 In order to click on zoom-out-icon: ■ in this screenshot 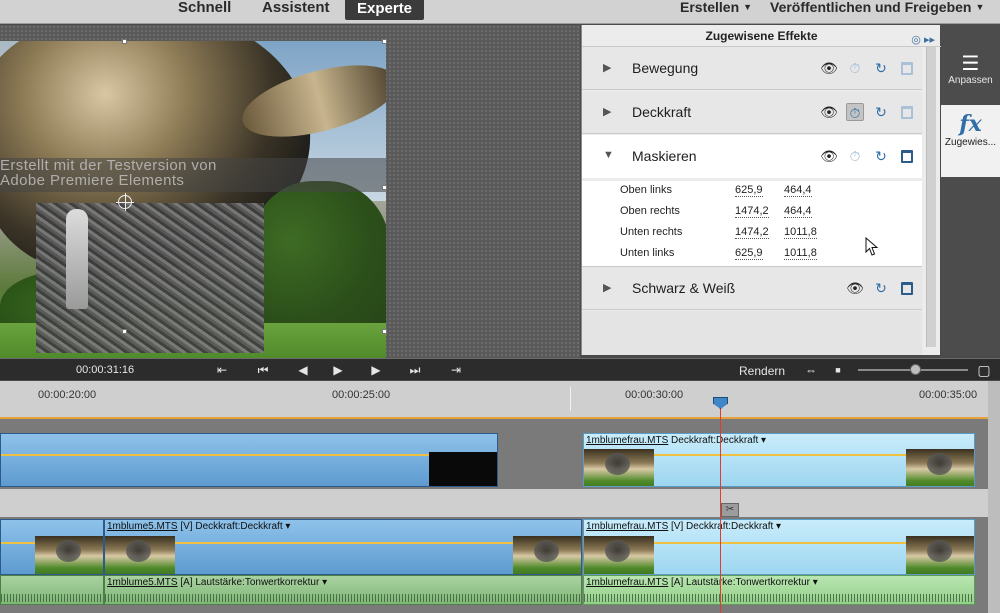, I will do `click(838, 370)`.